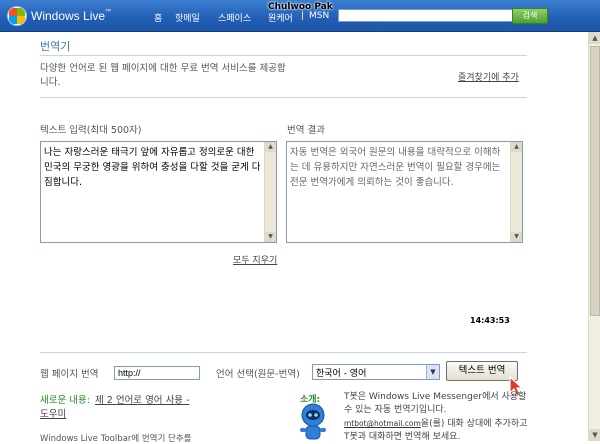  I want to click on toolbar-note: Windows Live Toolbar에 번역기 단추를, so click(116, 439).